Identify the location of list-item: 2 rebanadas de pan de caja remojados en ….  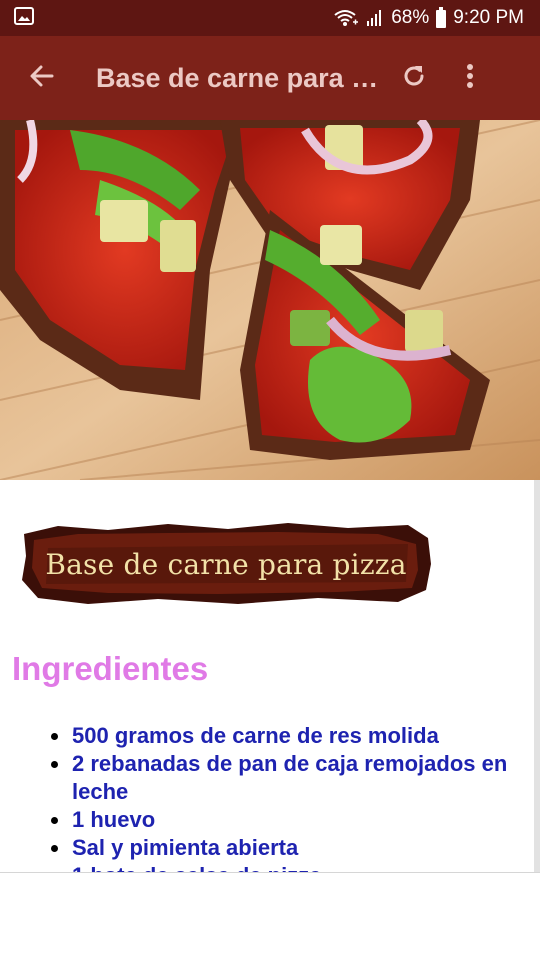
(287, 778).